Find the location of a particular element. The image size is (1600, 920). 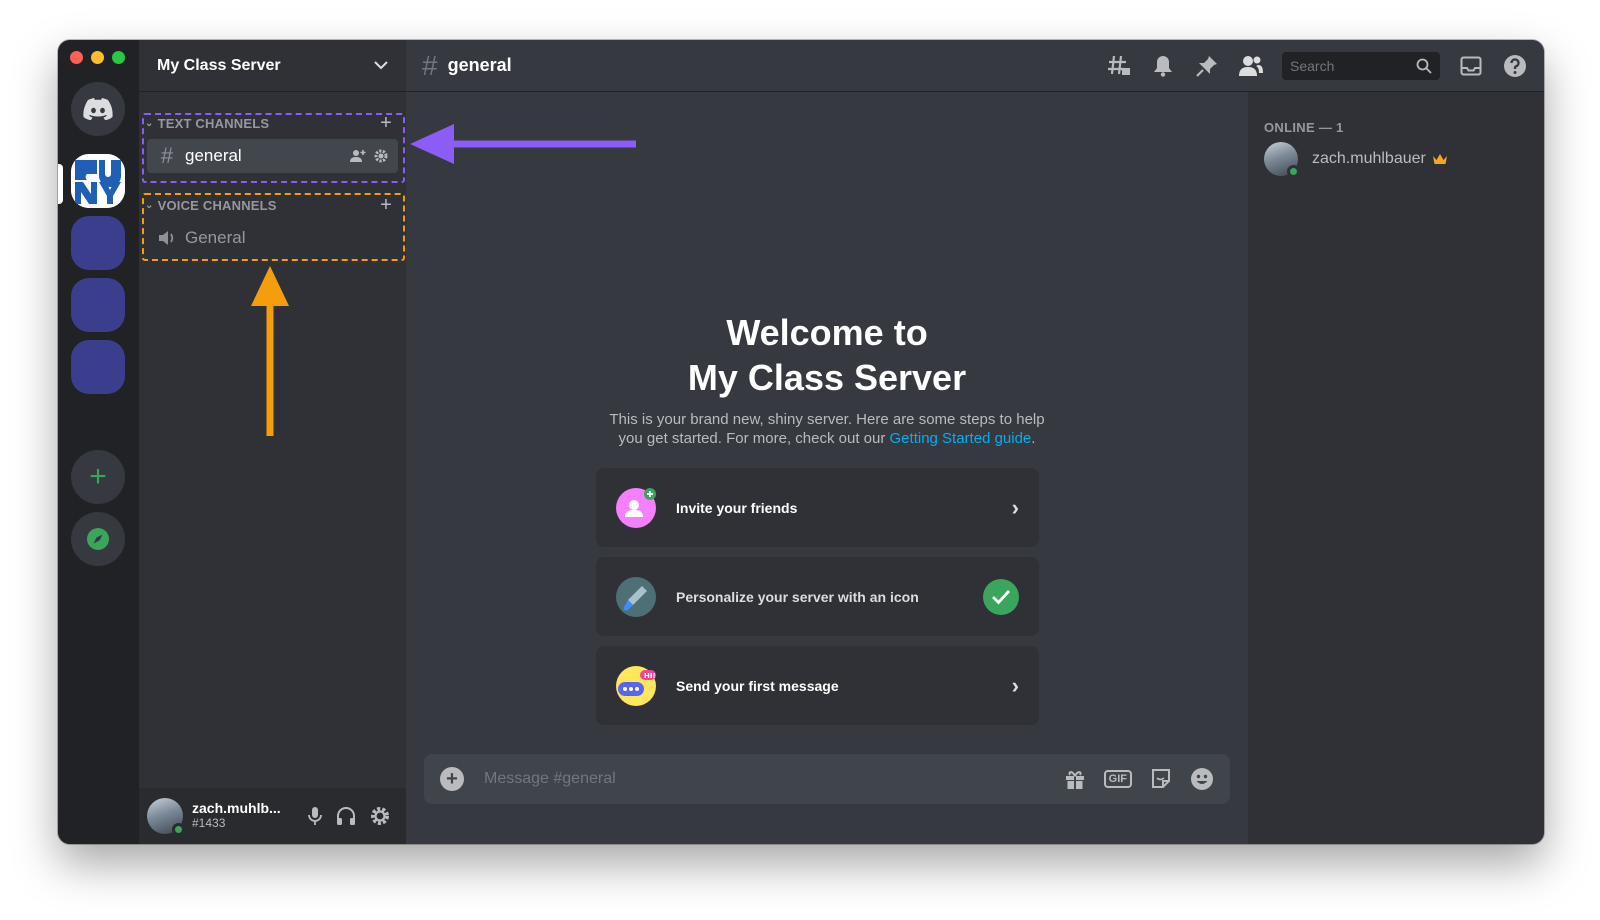

help-icon is located at coordinates (1515, 66).